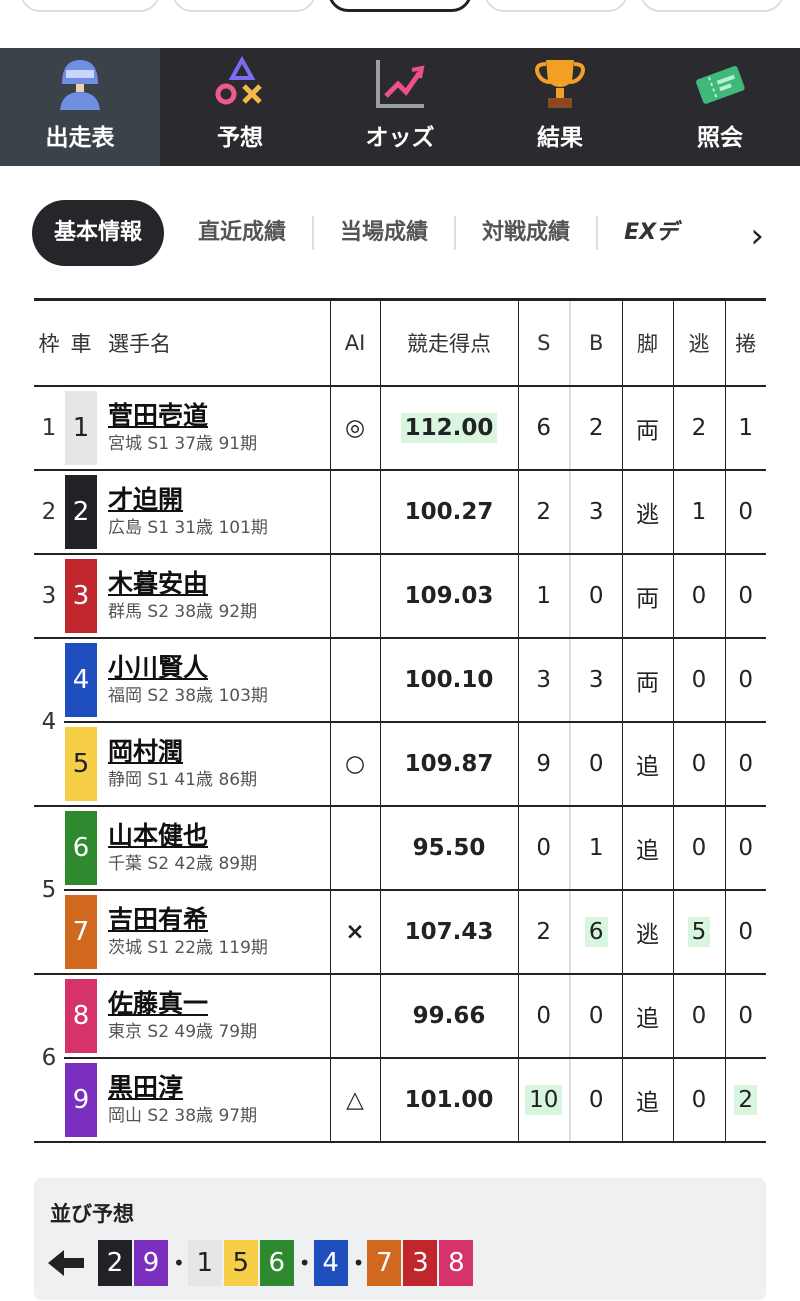 Image resolution: width=800 pixels, height=1301 pixels. What do you see at coordinates (49, 1058) in the screenshot?
I see `frame-number: 6` at bounding box center [49, 1058].